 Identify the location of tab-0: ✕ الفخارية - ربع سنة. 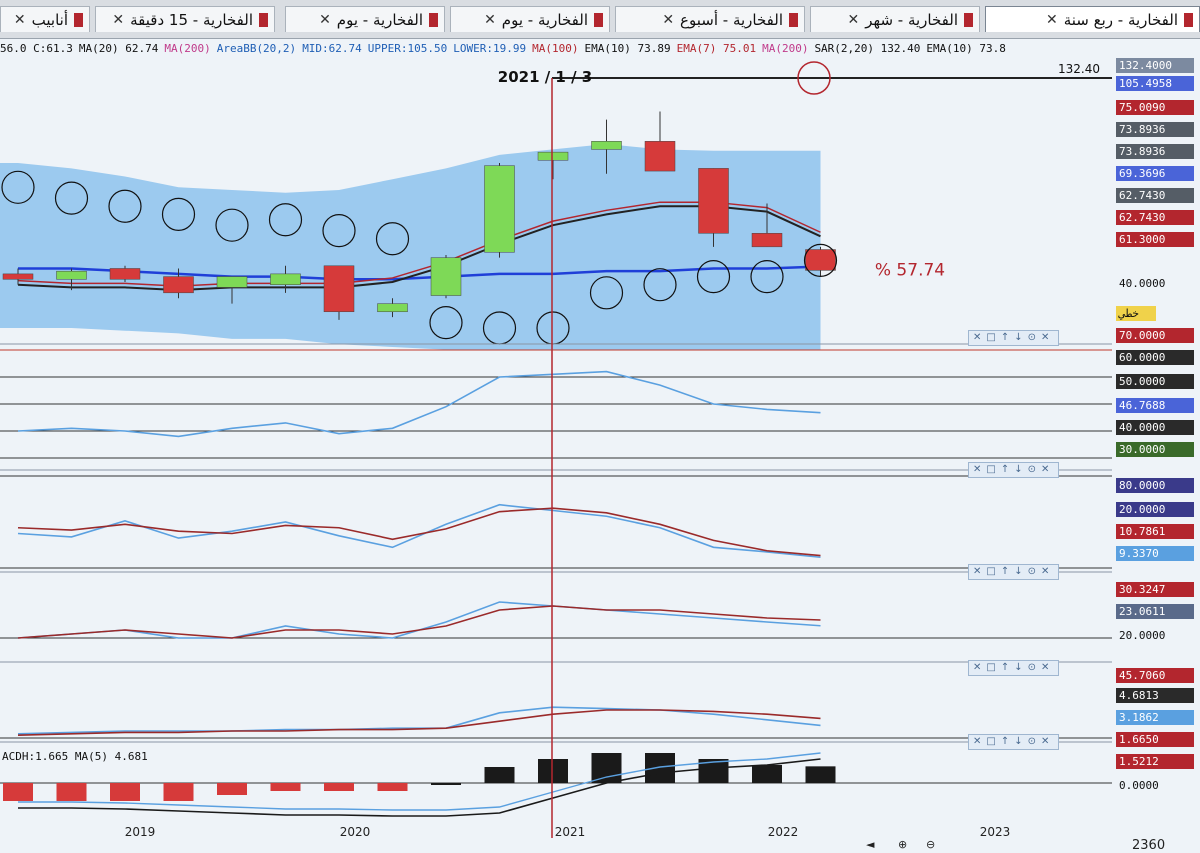
(1092, 19).